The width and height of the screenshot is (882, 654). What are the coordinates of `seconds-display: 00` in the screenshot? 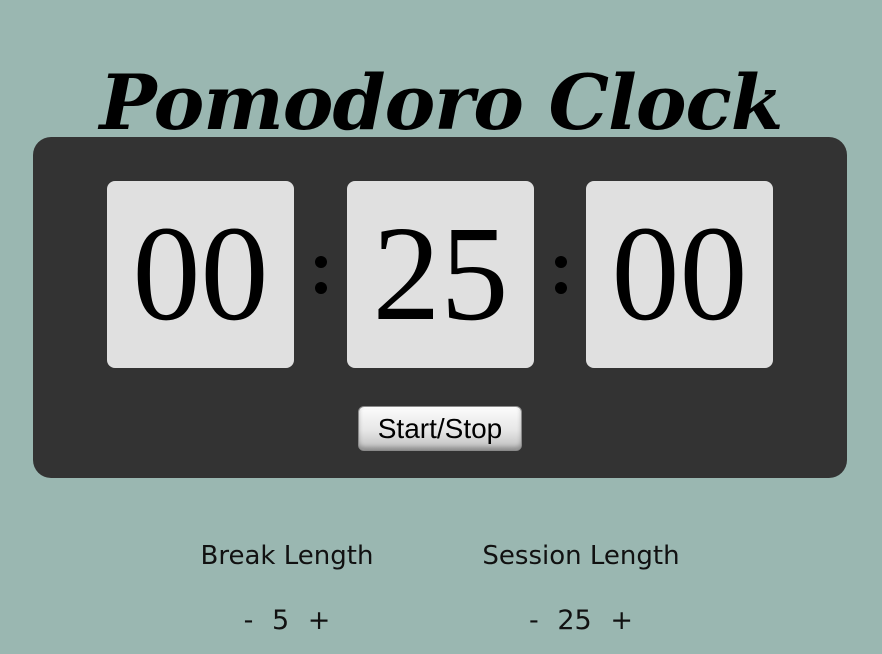 It's located at (679, 274).